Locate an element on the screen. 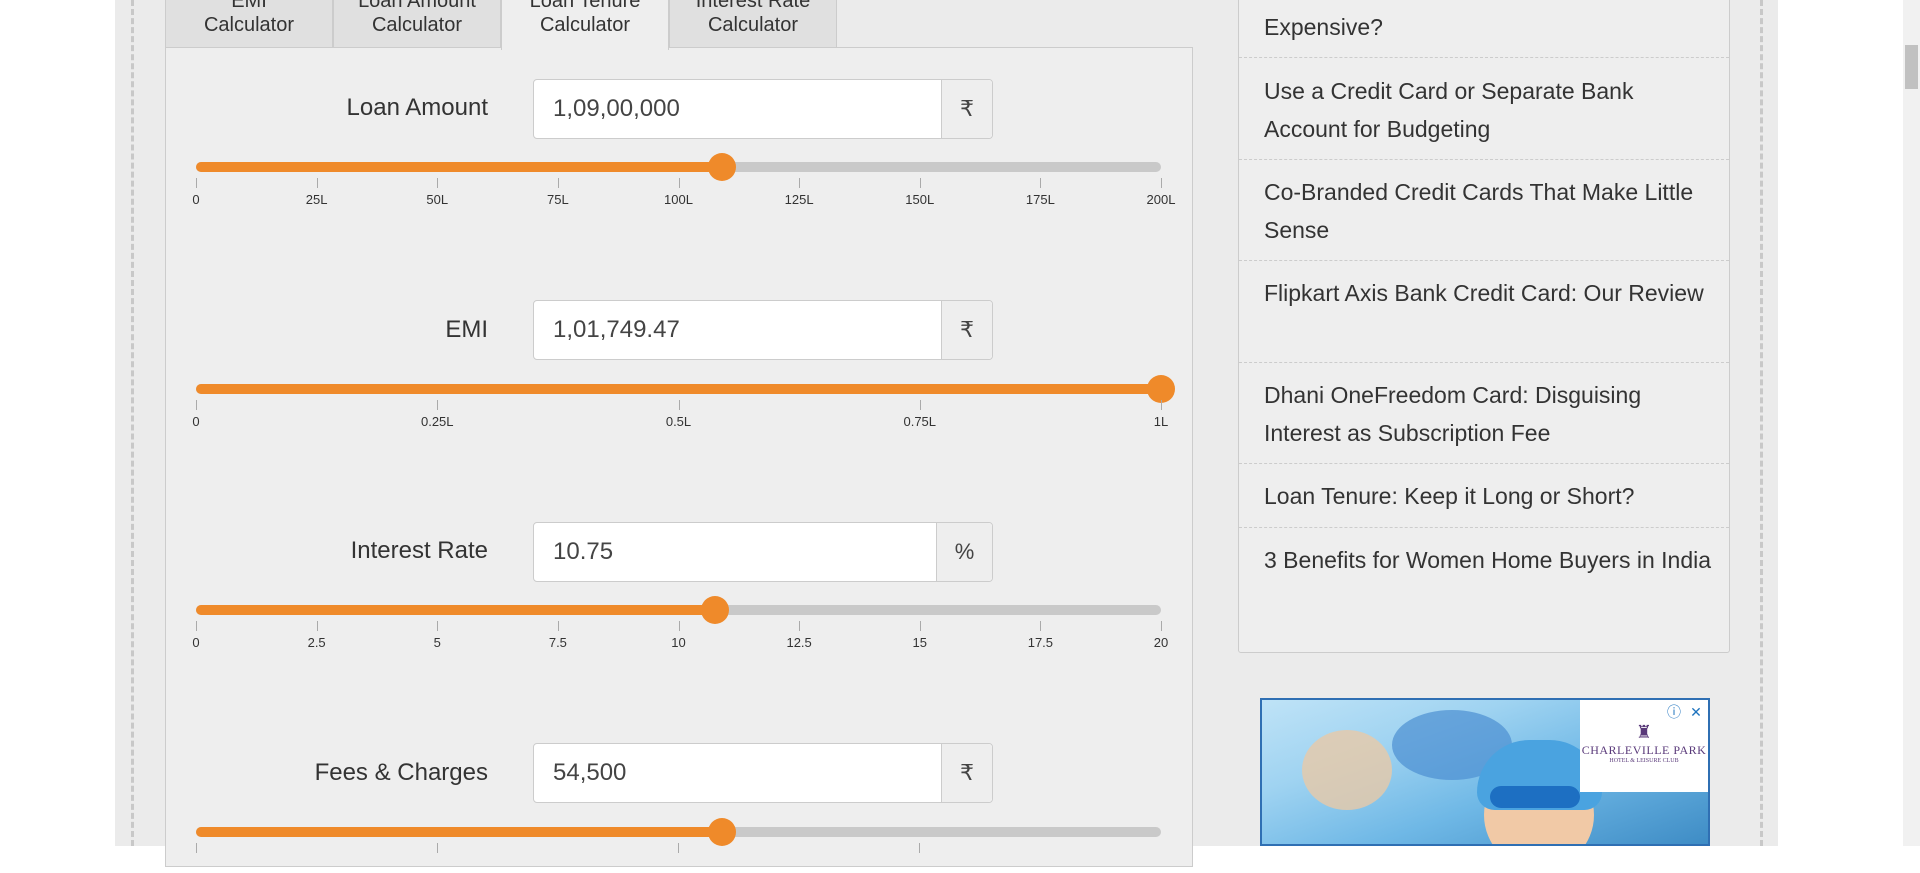  loan-amount-label: Loan Amount is located at coordinates (417, 107).